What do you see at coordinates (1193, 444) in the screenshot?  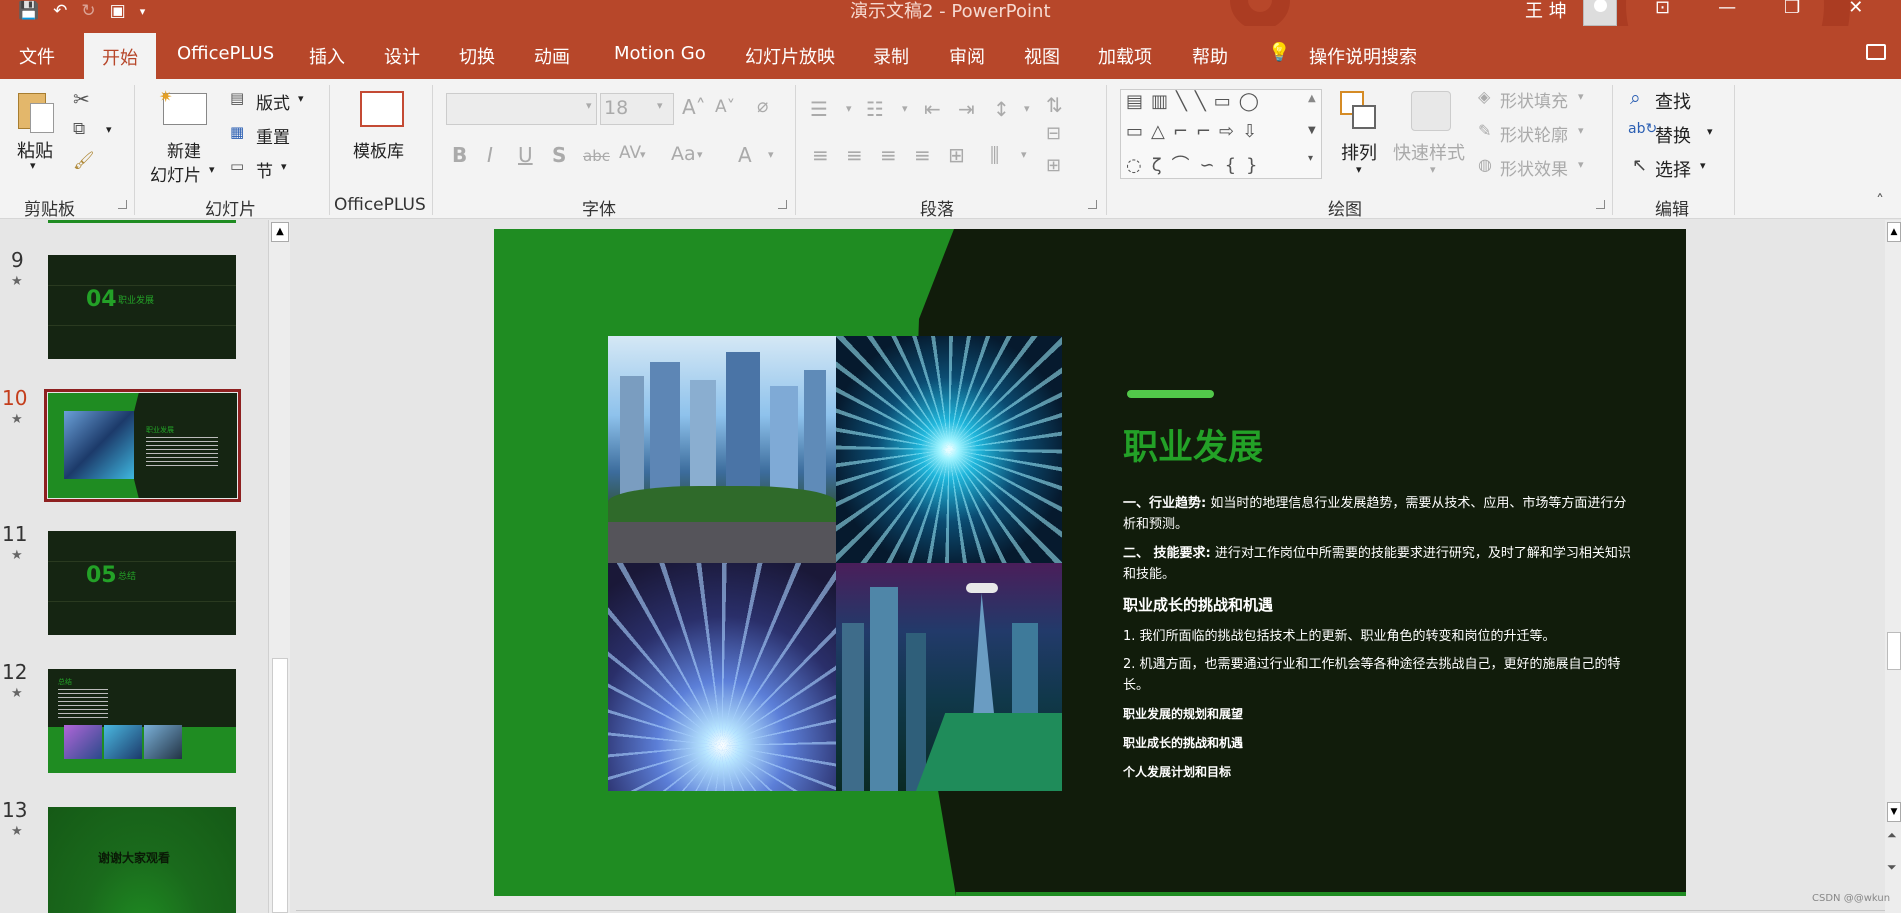 I see `slide-title: 职业发展` at bounding box center [1193, 444].